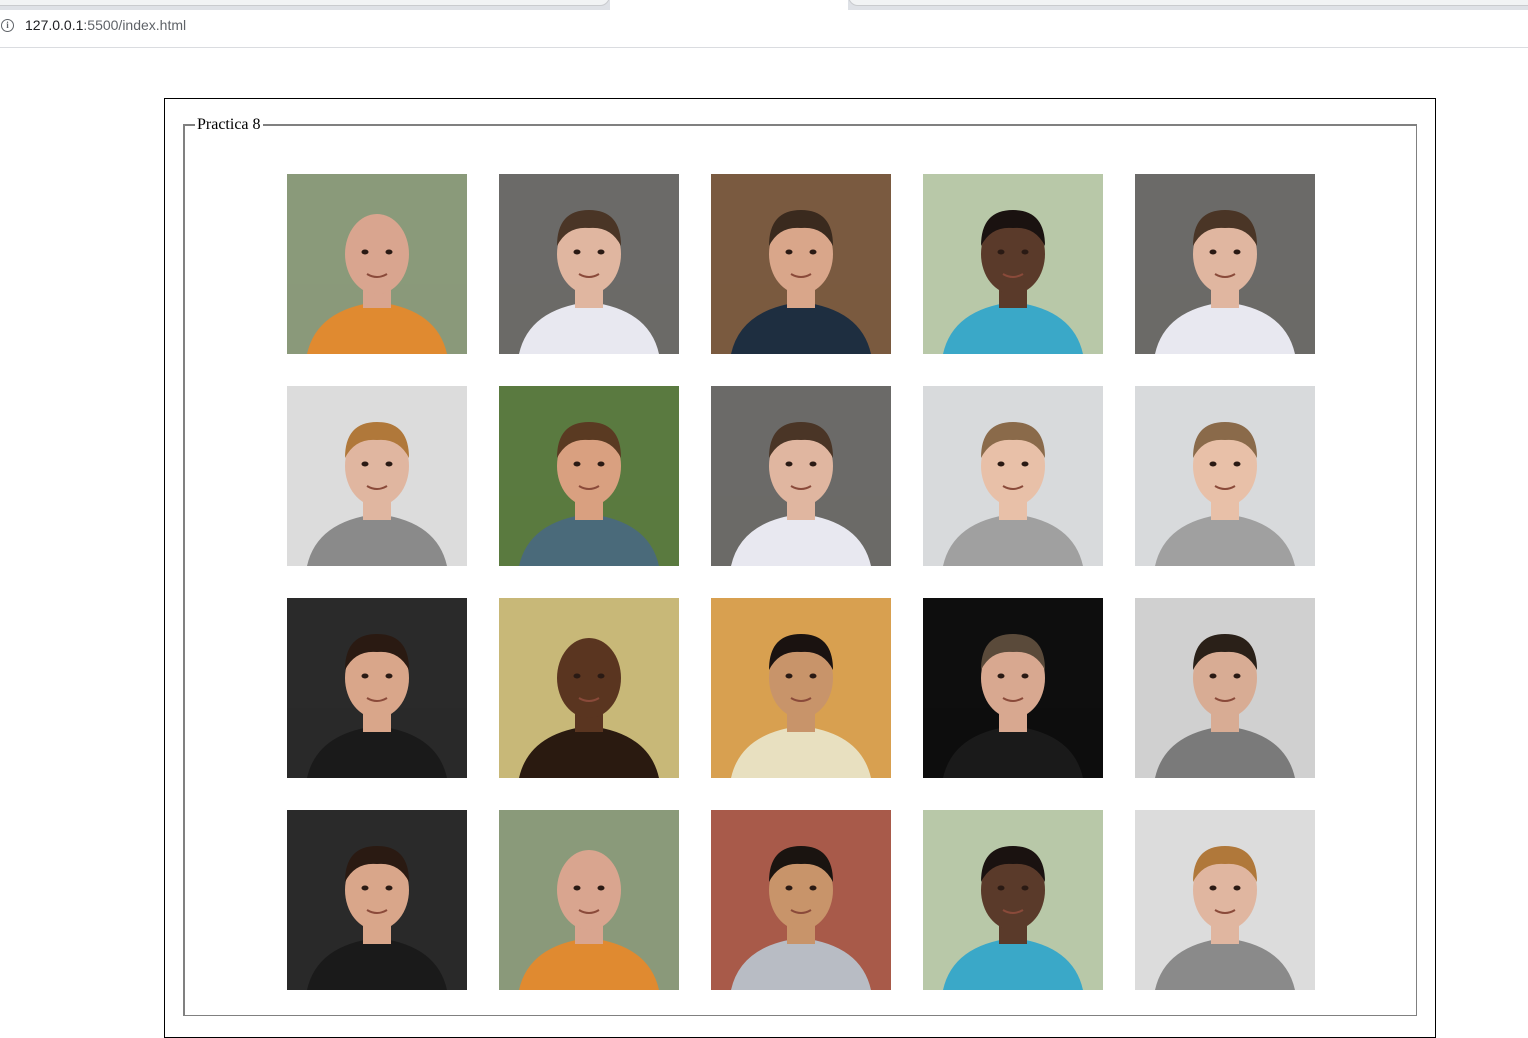  What do you see at coordinates (229, 124) in the screenshot?
I see `fieldset-legend: Practica 8` at bounding box center [229, 124].